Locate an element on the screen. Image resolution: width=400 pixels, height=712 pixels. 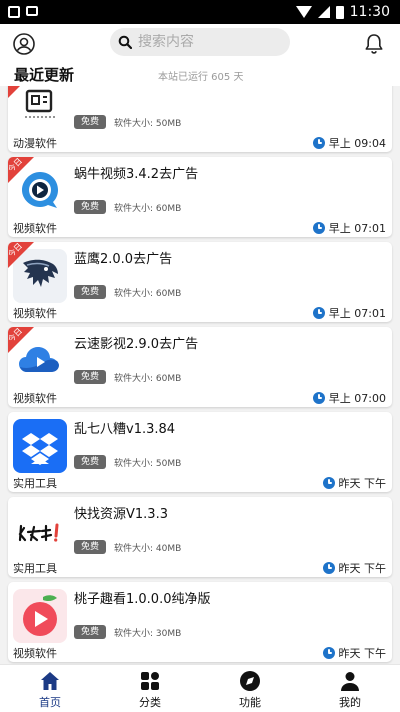
search-bar is located at coordinates (200, 42).